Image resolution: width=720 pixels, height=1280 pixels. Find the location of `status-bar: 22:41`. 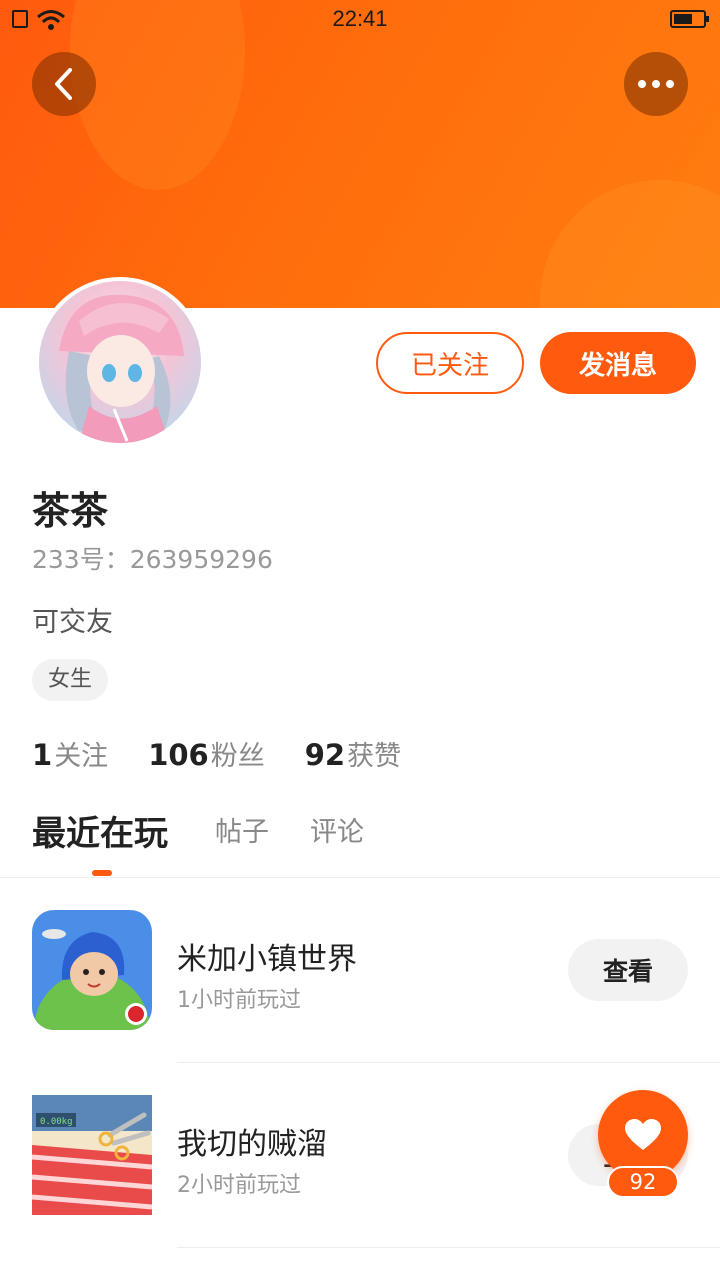

status-bar: 22:41 is located at coordinates (360, 20).